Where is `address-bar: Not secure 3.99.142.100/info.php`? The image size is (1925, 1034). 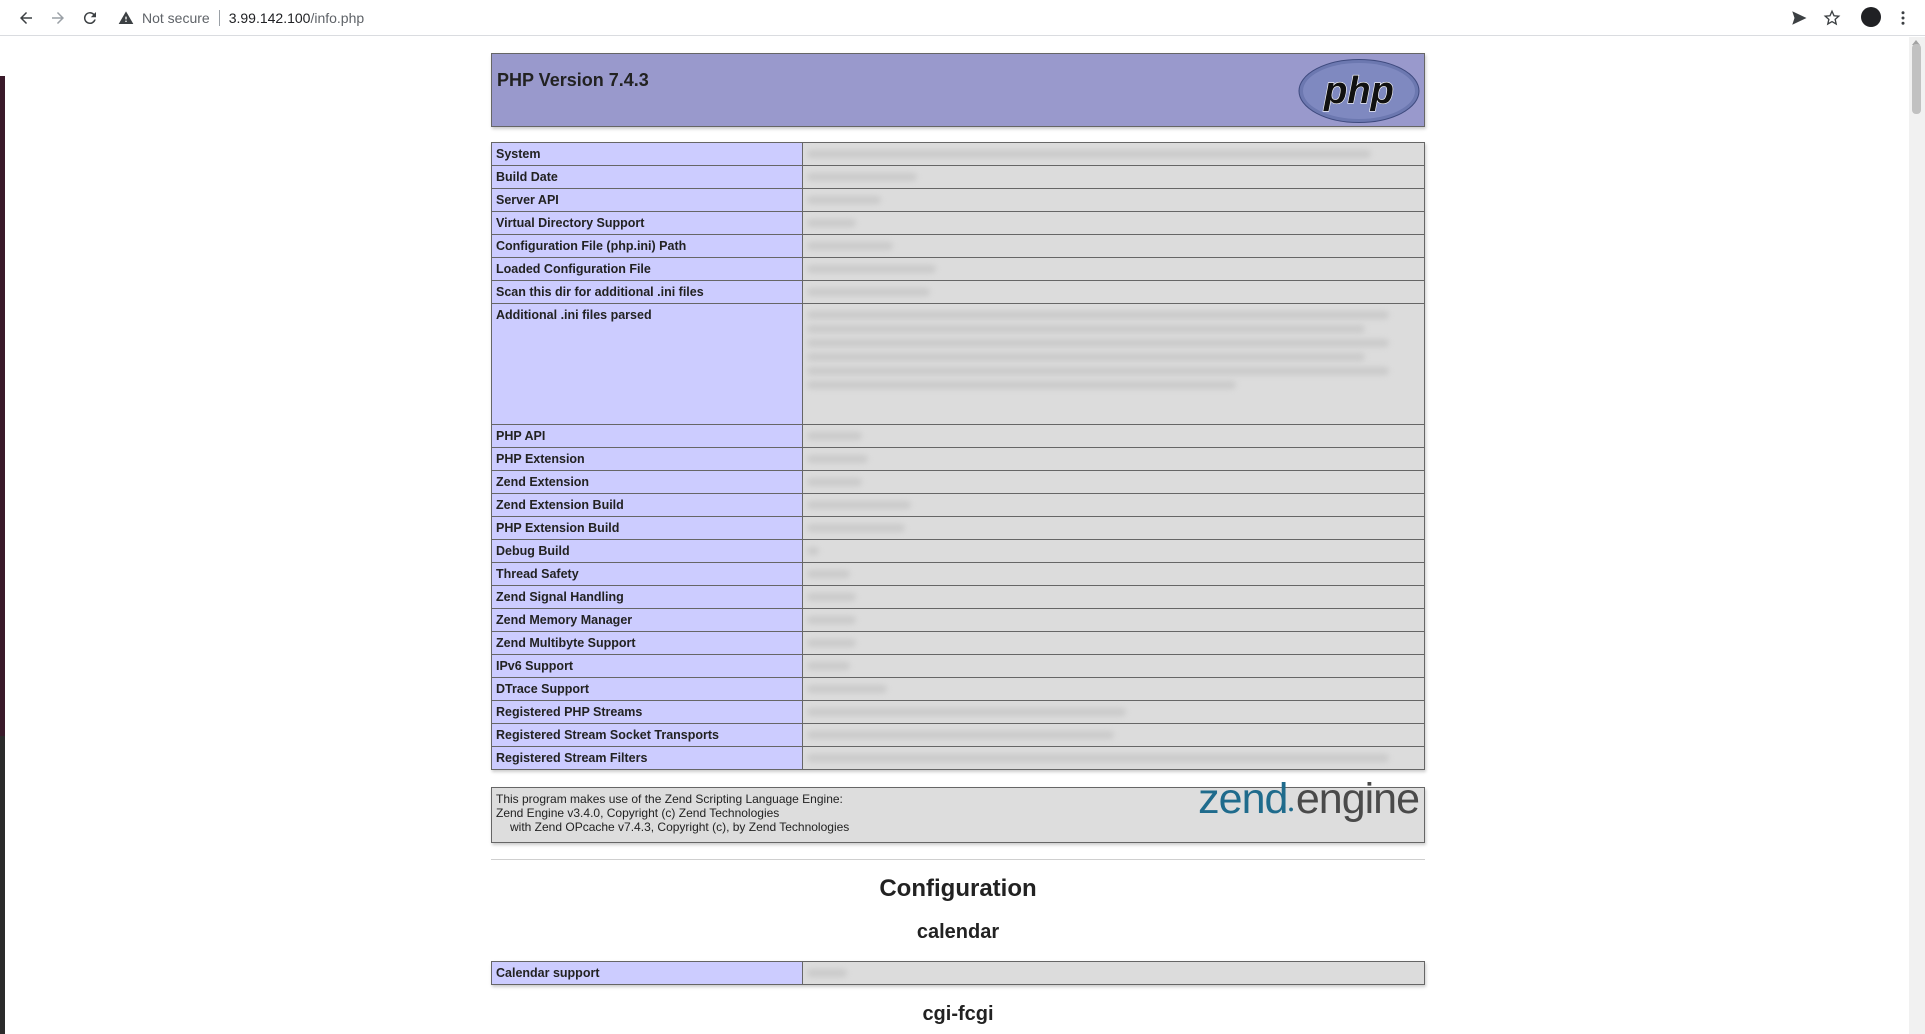
address-bar: Not secure 3.99.142.100/info.php is located at coordinates (963, 18).